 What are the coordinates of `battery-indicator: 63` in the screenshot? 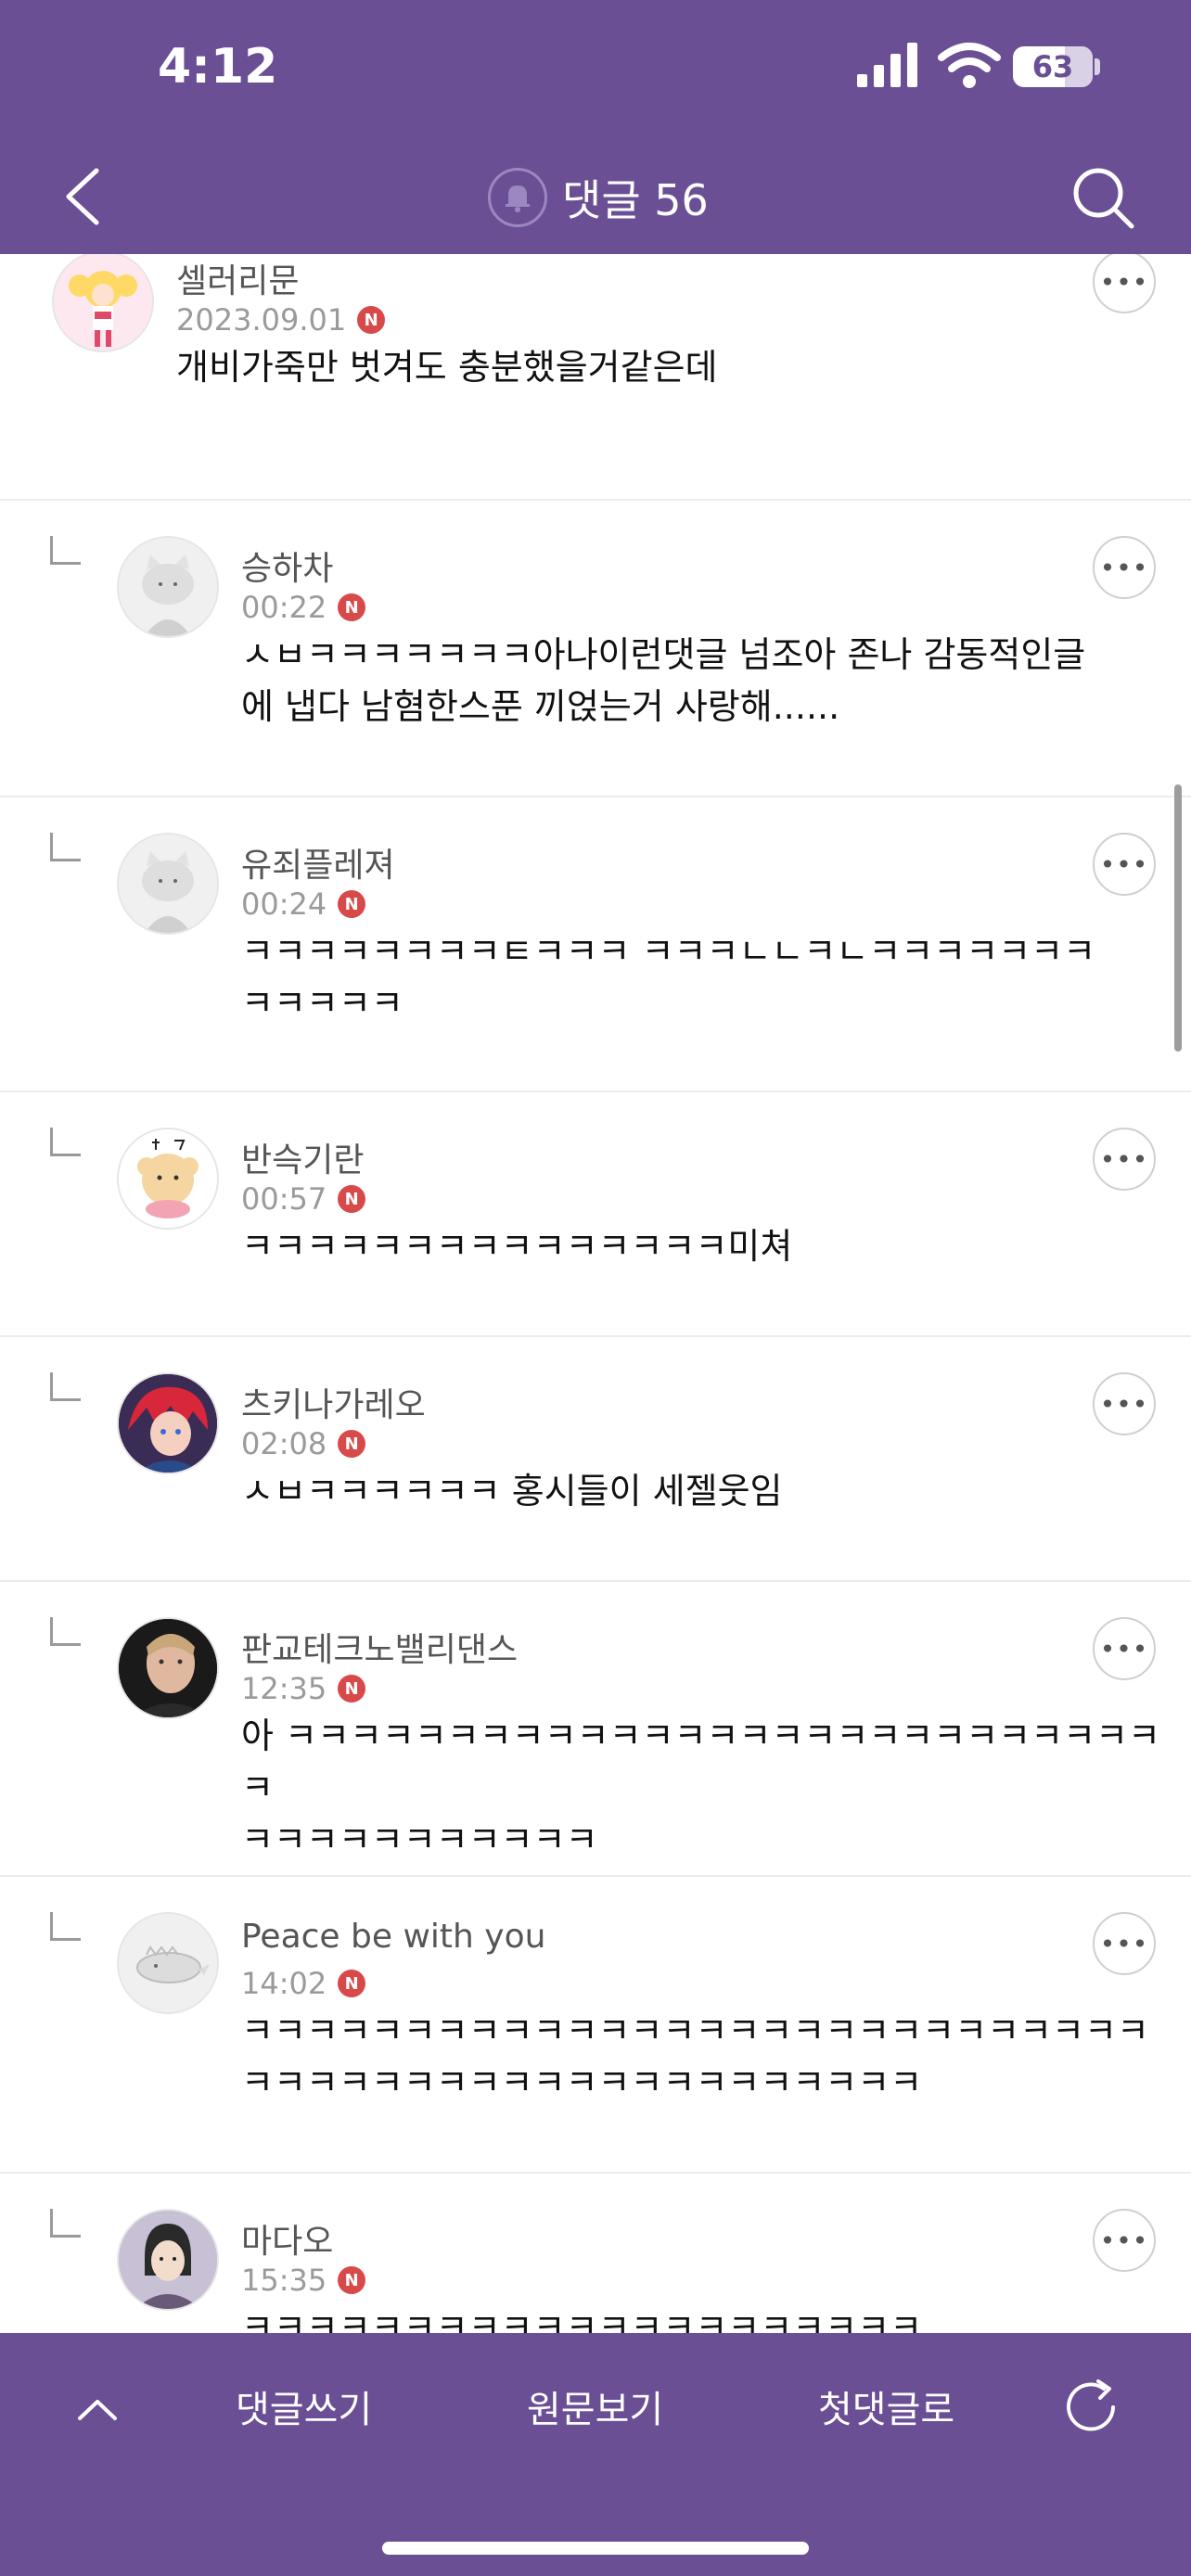 It's located at (1053, 66).